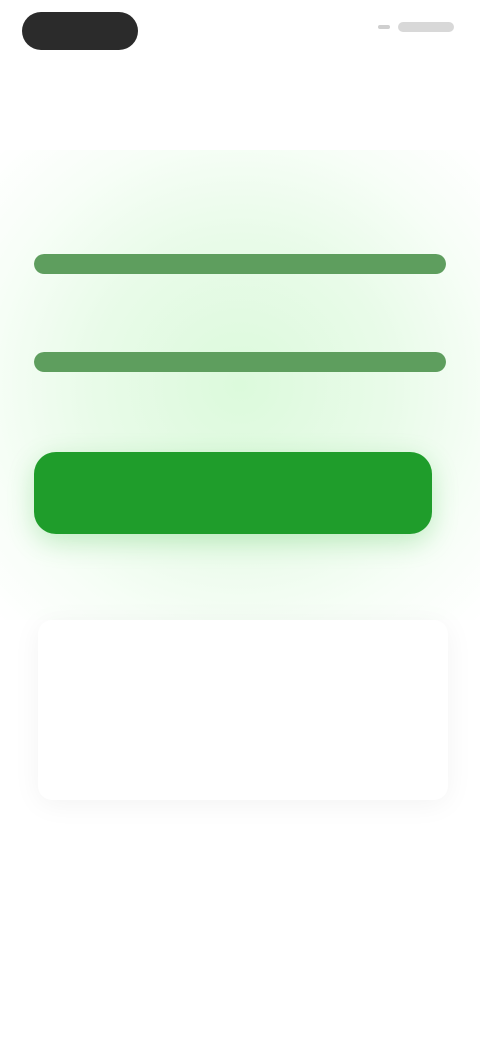  What do you see at coordinates (243, 710) in the screenshot?
I see `info-card` at bounding box center [243, 710].